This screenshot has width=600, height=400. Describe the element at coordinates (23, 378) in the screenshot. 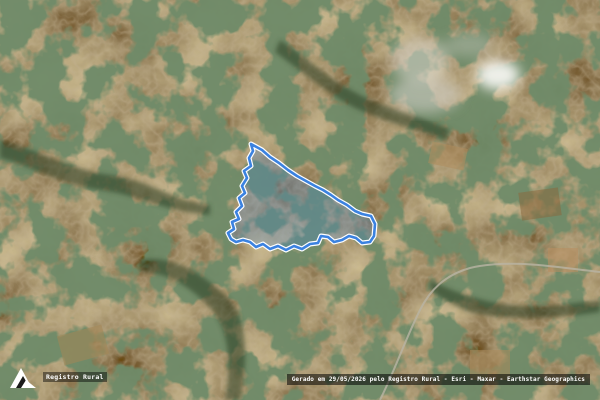

I see `registro-rural-logo-icon` at that location.